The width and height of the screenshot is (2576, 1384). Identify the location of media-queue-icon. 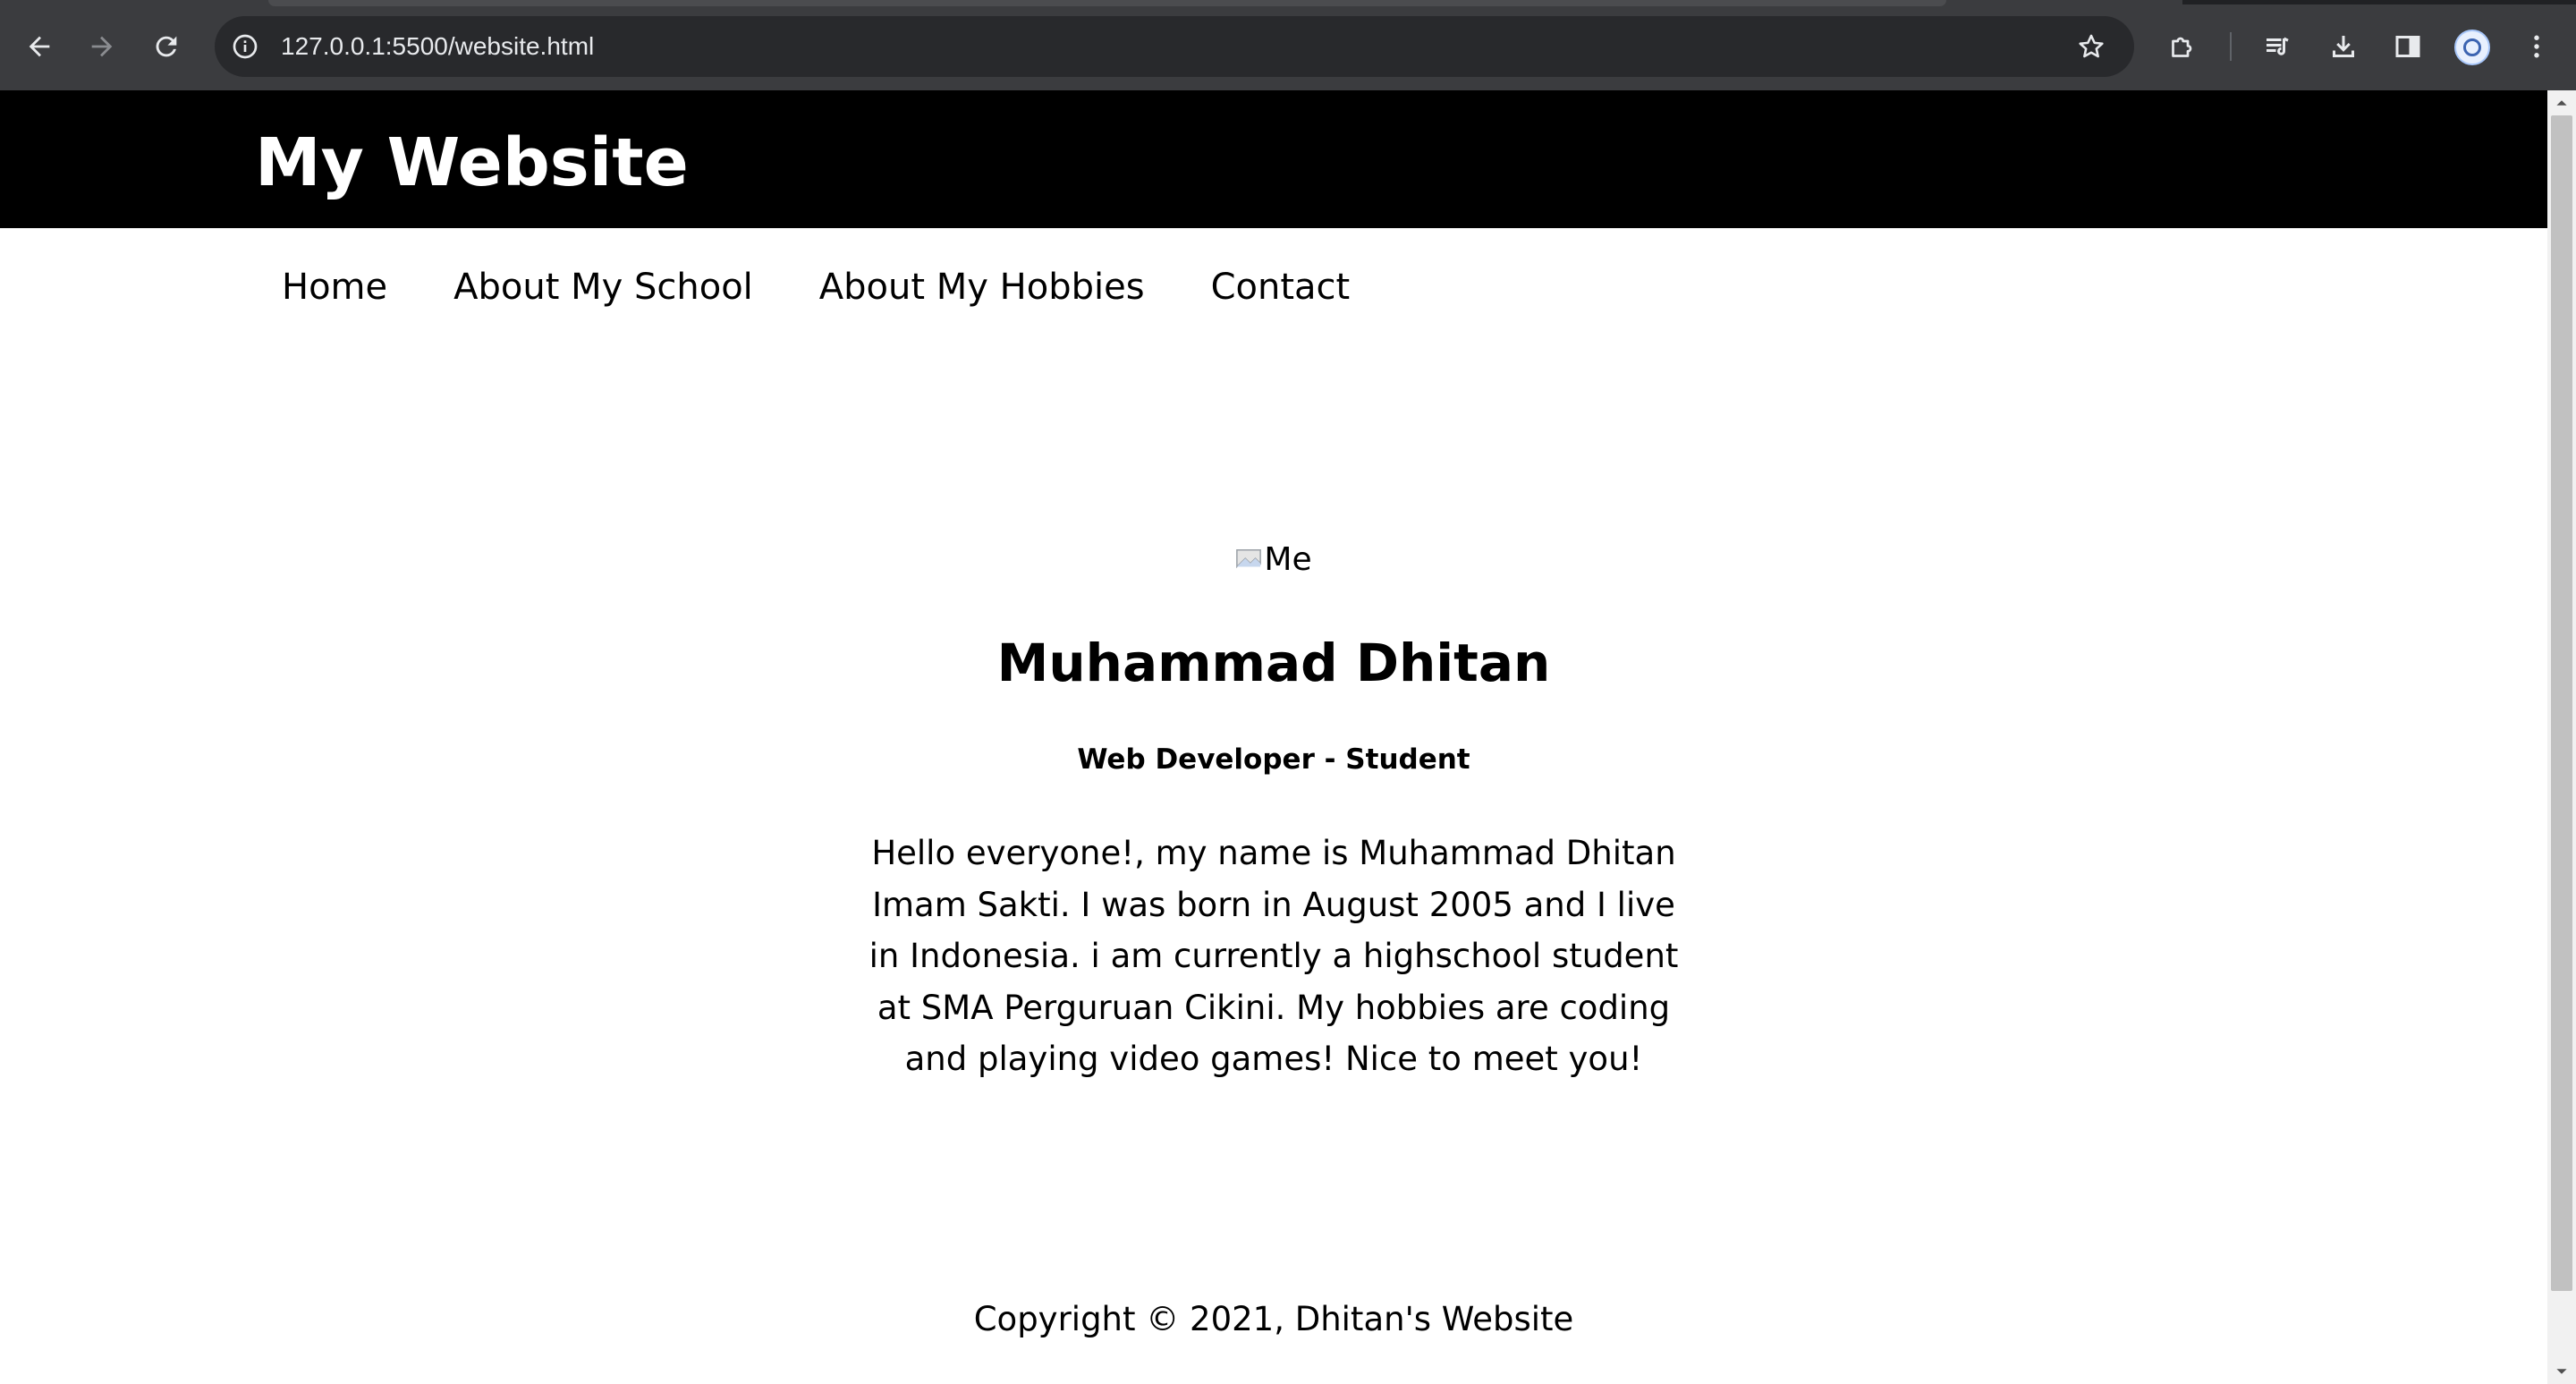
(2277, 46).